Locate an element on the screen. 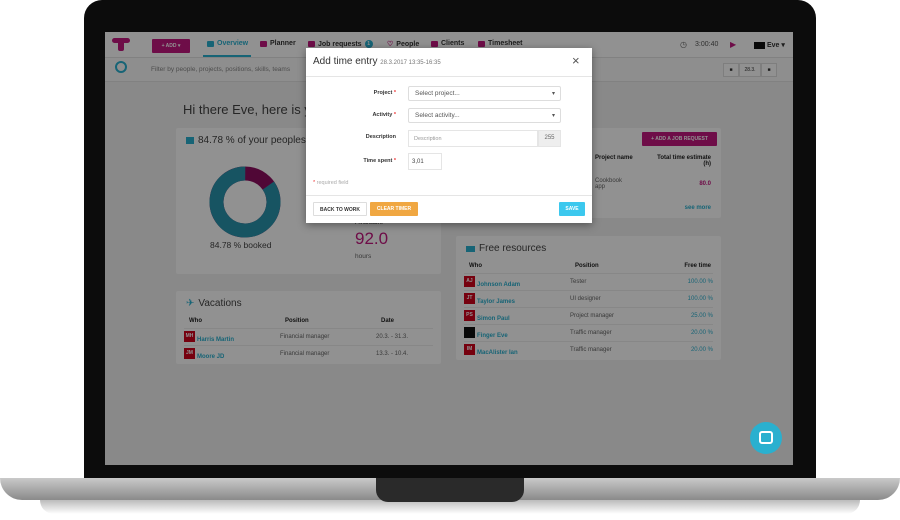 This screenshot has width=900, height=520. description-input: Description is located at coordinates (473, 138).